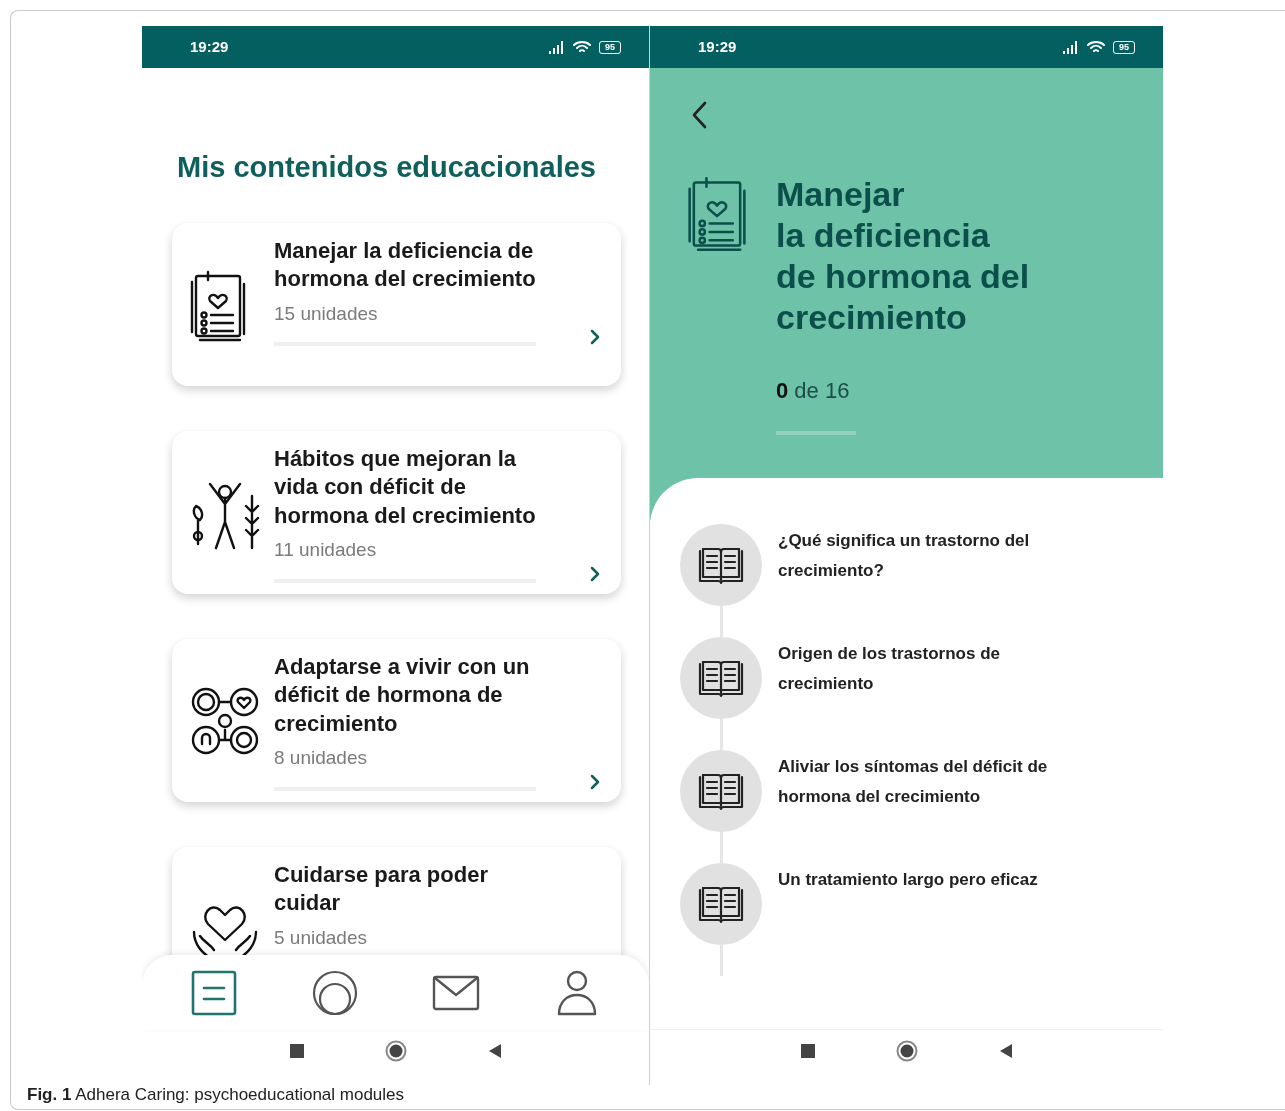 The height and width of the screenshot is (1111, 1285). Describe the element at coordinates (216, 1095) in the screenshot. I see `figure-caption: Fig. 1 Adhera Caring: psychoeducational modules` at that location.